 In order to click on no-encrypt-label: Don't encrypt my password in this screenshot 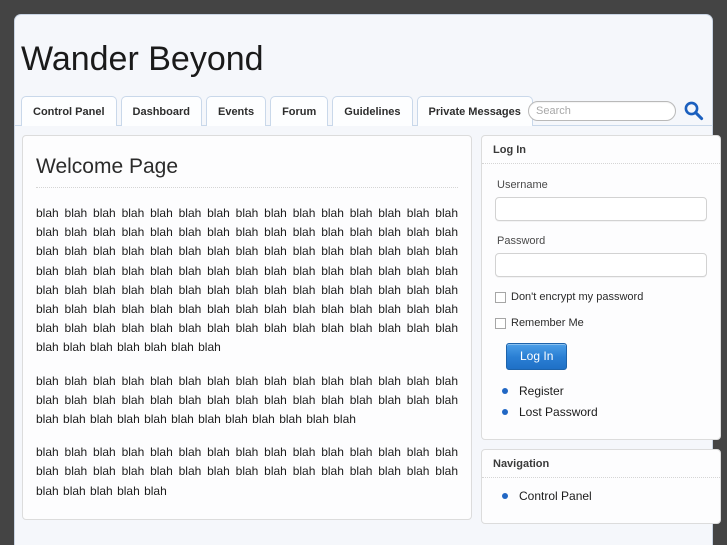, I will do `click(577, 297)`.